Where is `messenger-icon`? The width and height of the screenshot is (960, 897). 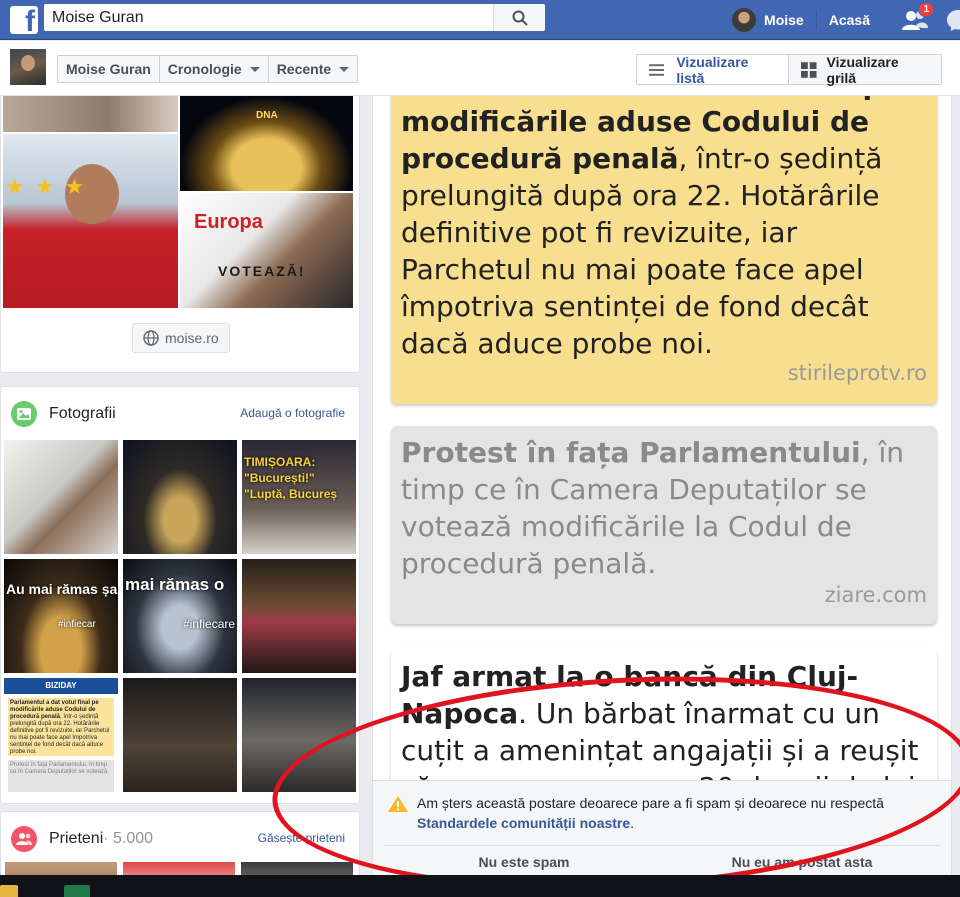
messenger-icon is located at coordinates (953, 20).